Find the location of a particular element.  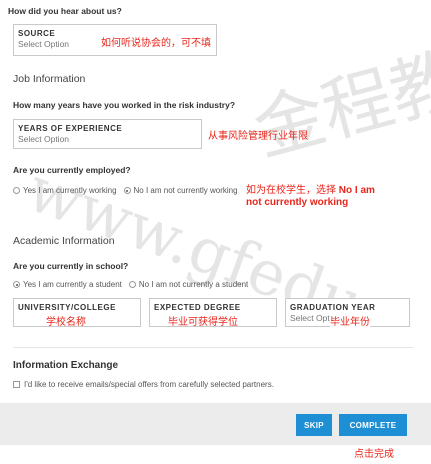

school-no-radio is located at coordinates (132, 284).